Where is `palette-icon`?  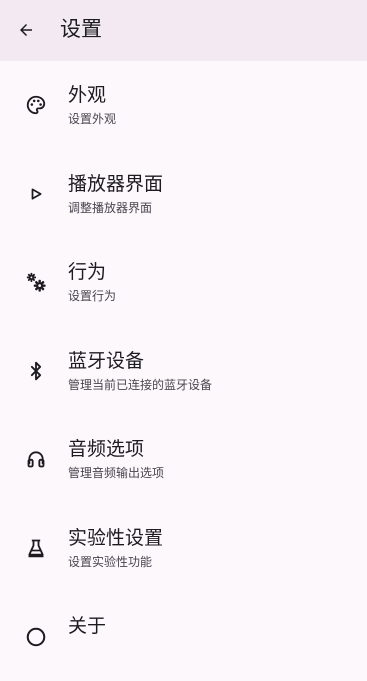
palette-icon is located at coordinates (36, 105).